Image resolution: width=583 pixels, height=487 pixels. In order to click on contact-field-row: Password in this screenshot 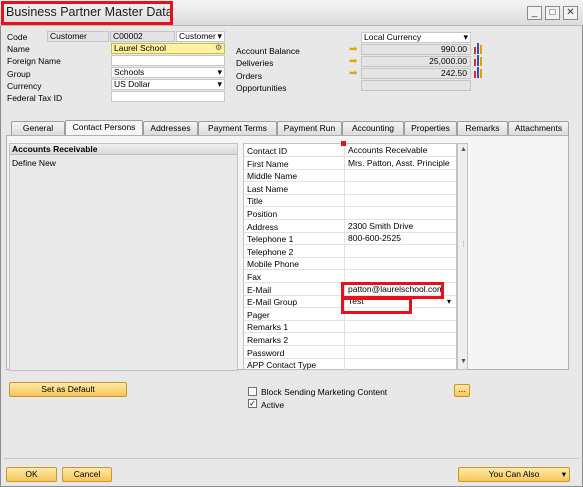, I will do `click(350, 352)`.